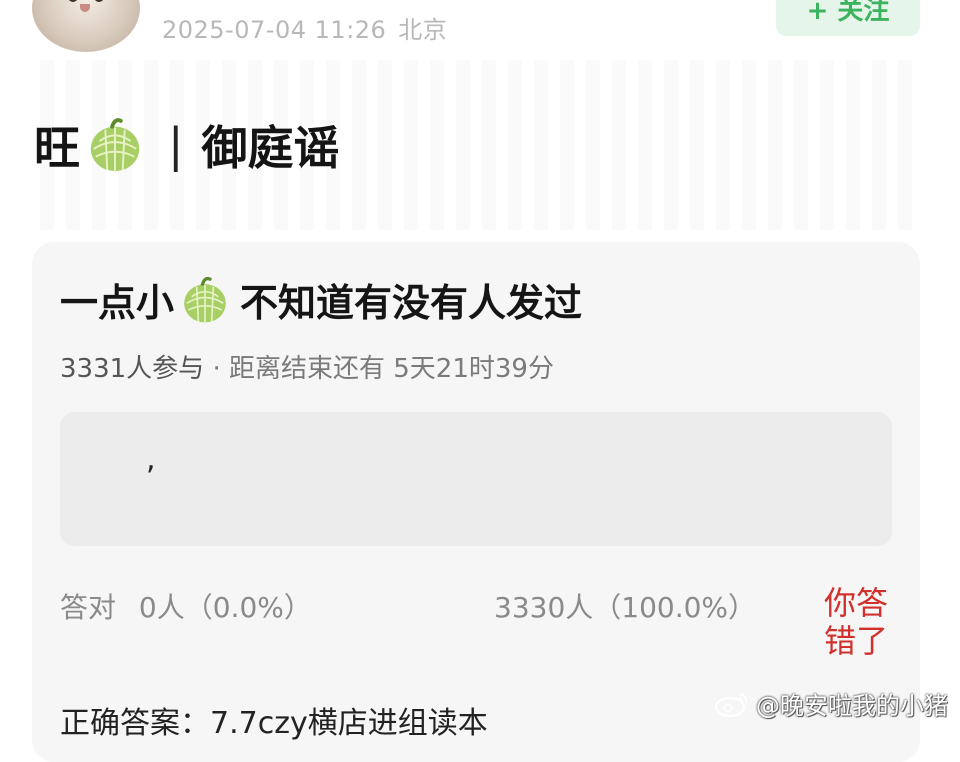 The width and height of the screenshot is (960, 762). What do you see at coordinates (225, 607) in the screenshot?
I see `correct-count: 0人（0.0%）` at bounding box center [225, 607].